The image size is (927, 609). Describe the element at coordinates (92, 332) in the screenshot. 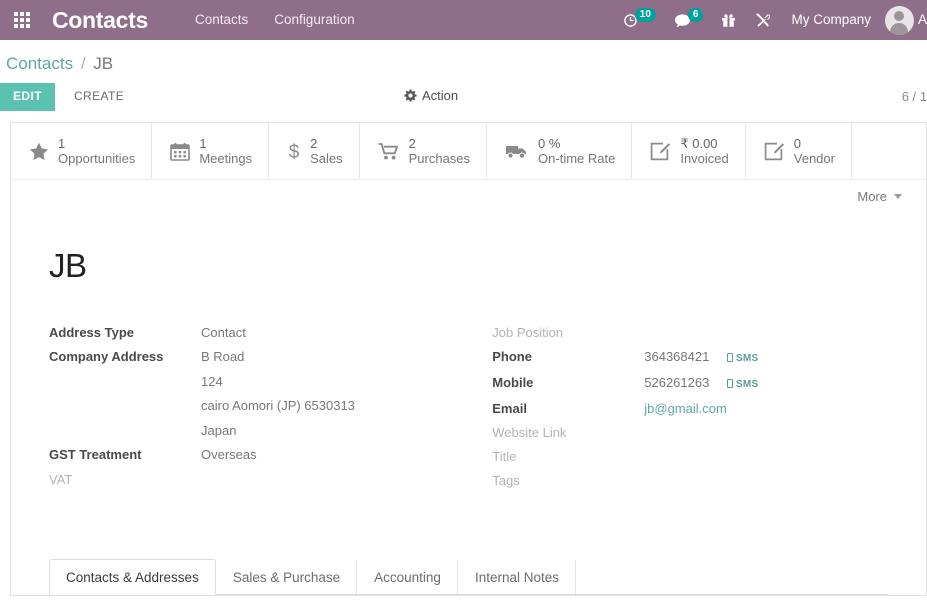

I see `field-label: Address Type` at that location.